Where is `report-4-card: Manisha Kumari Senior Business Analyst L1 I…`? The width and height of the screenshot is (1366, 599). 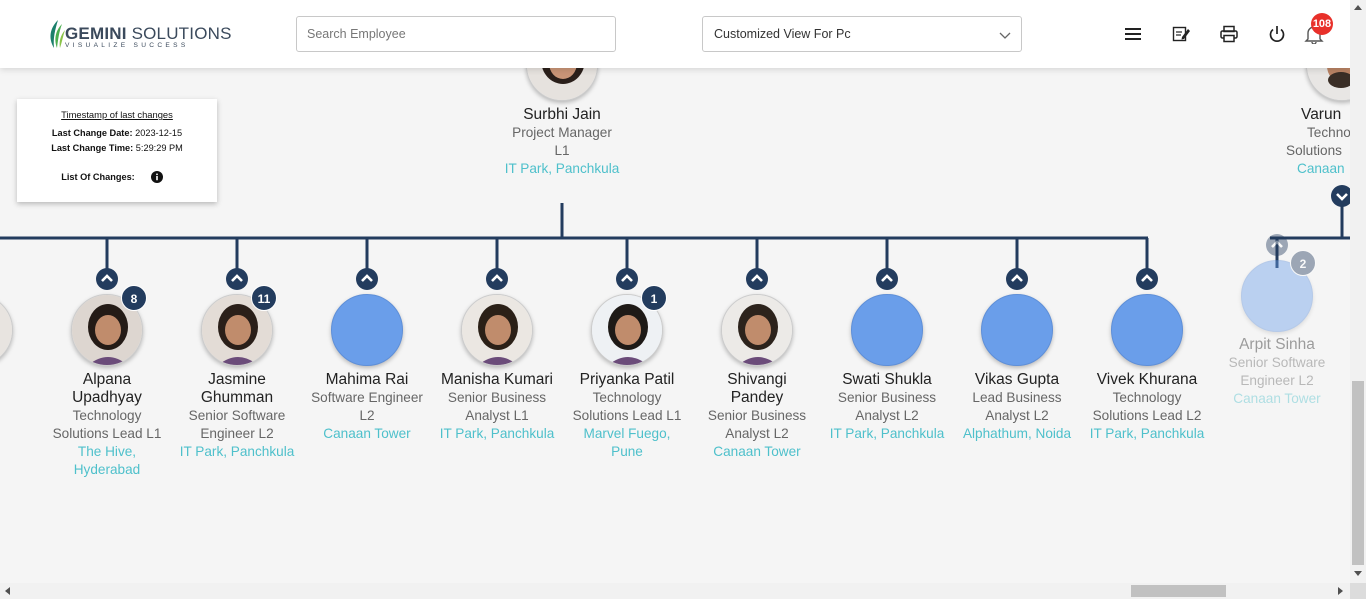 report-4-card: Manisha Kumari Senior Business Analyst L1 I… is located at coordinates (497, 407).